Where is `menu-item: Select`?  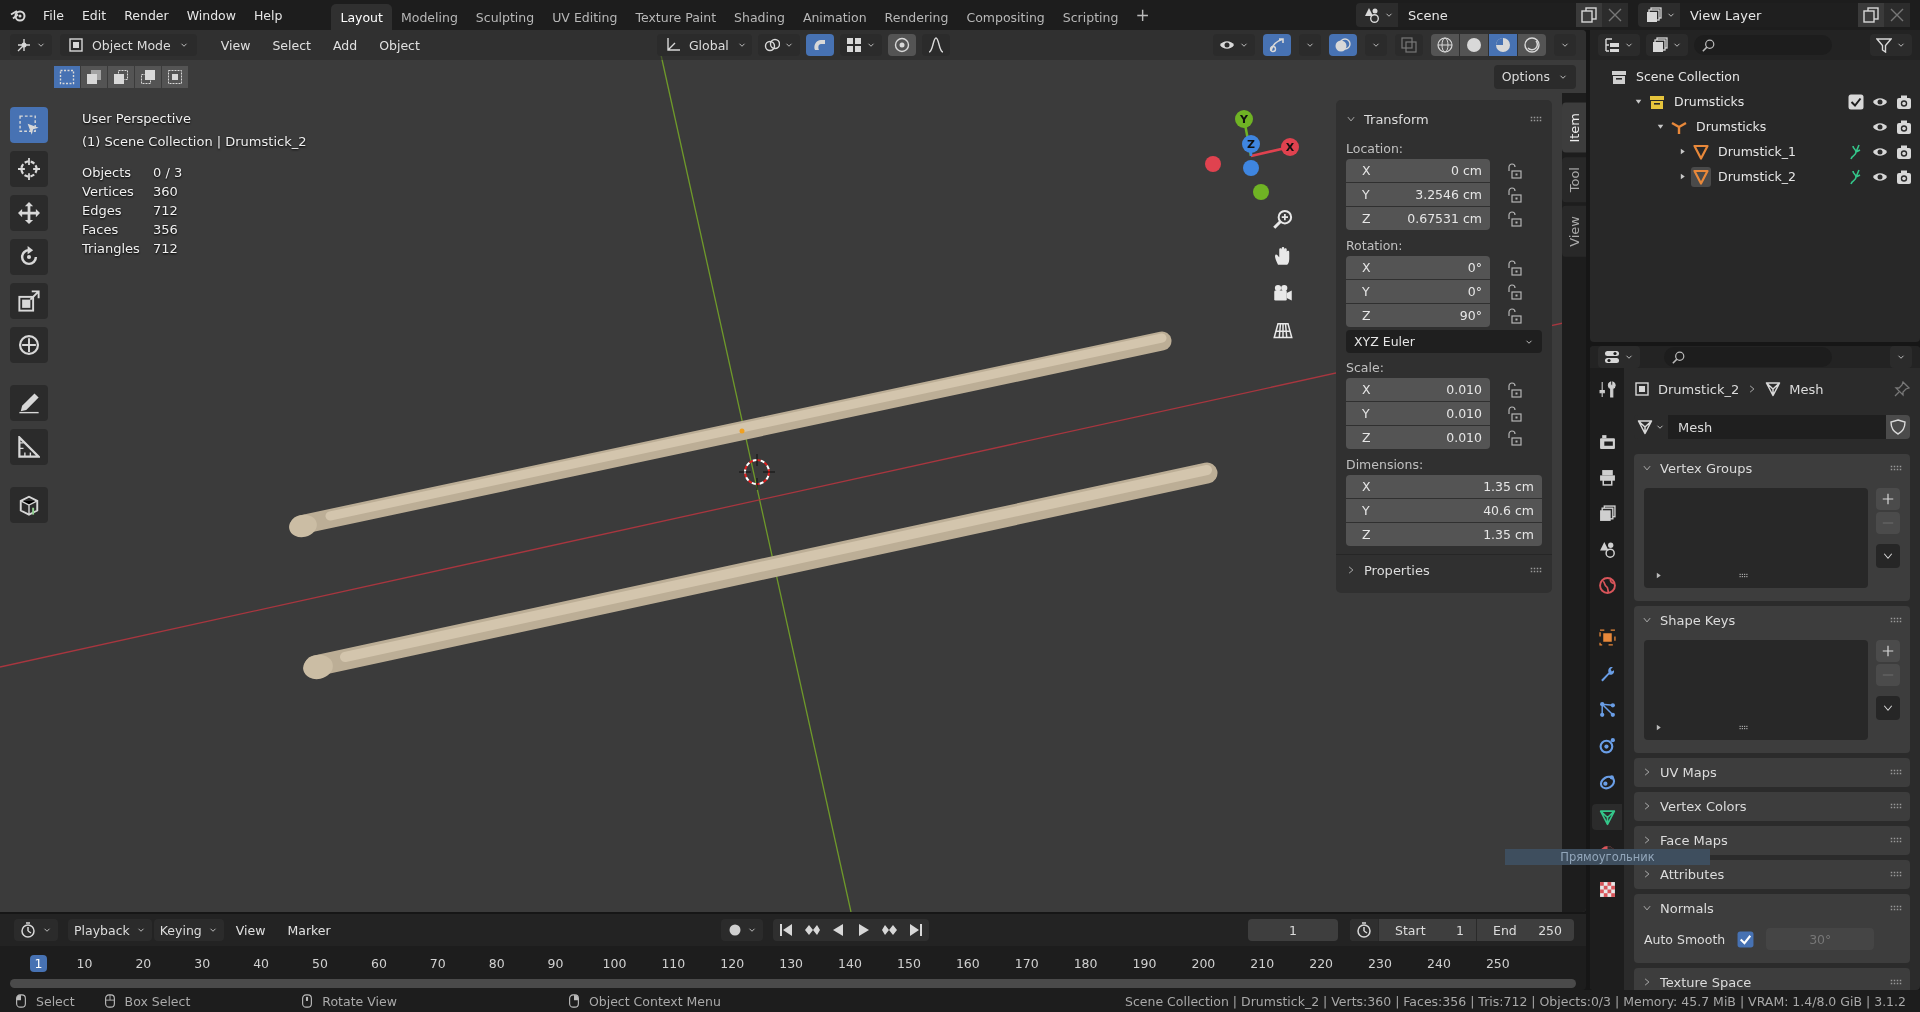 menu-item: Select is located at coordinates (291, 45).